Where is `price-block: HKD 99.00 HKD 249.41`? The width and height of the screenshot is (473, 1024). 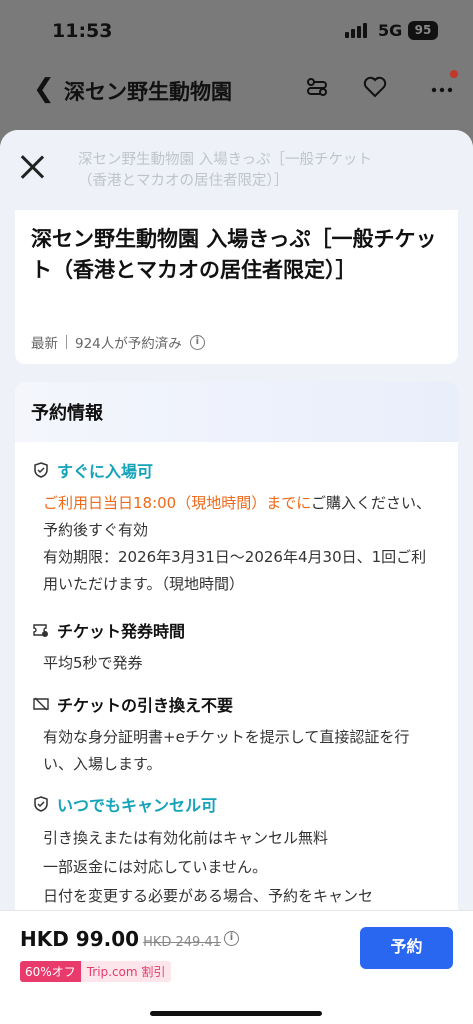 price-block: HKD 99.00 HKD 249.41 is located at coordinates (120, 939).